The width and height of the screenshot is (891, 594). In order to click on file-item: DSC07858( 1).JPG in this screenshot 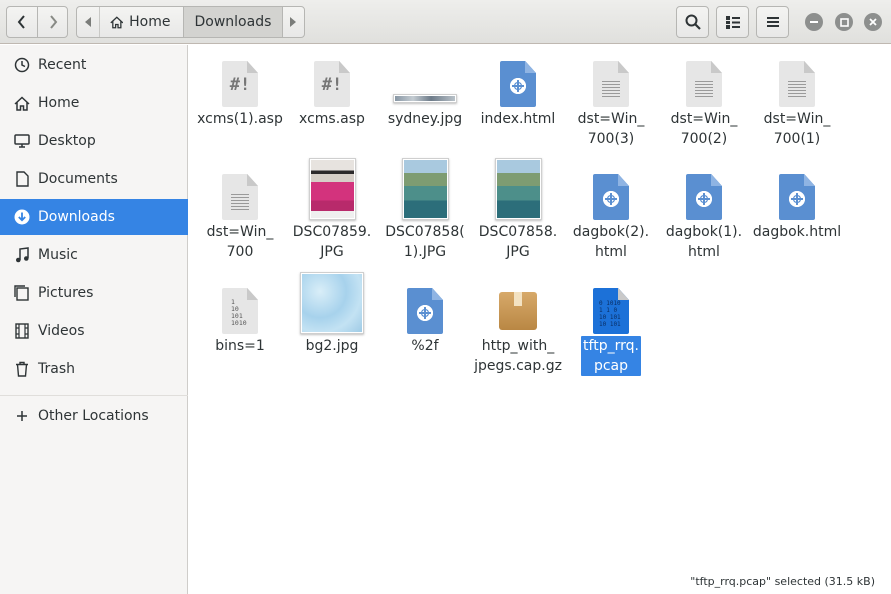, I will do `click(425, 210)`.